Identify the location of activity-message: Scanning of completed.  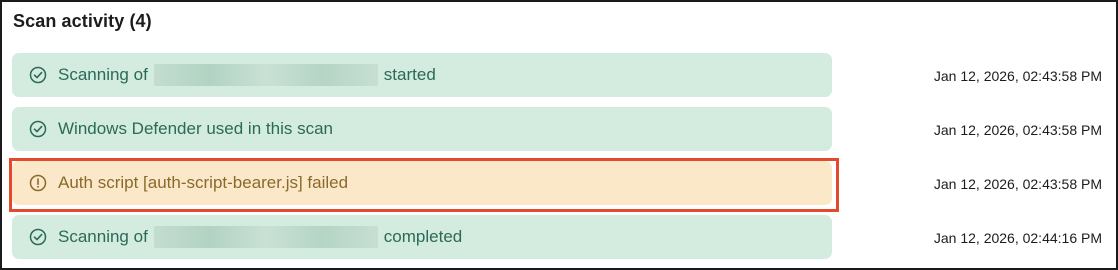
(260, 237).